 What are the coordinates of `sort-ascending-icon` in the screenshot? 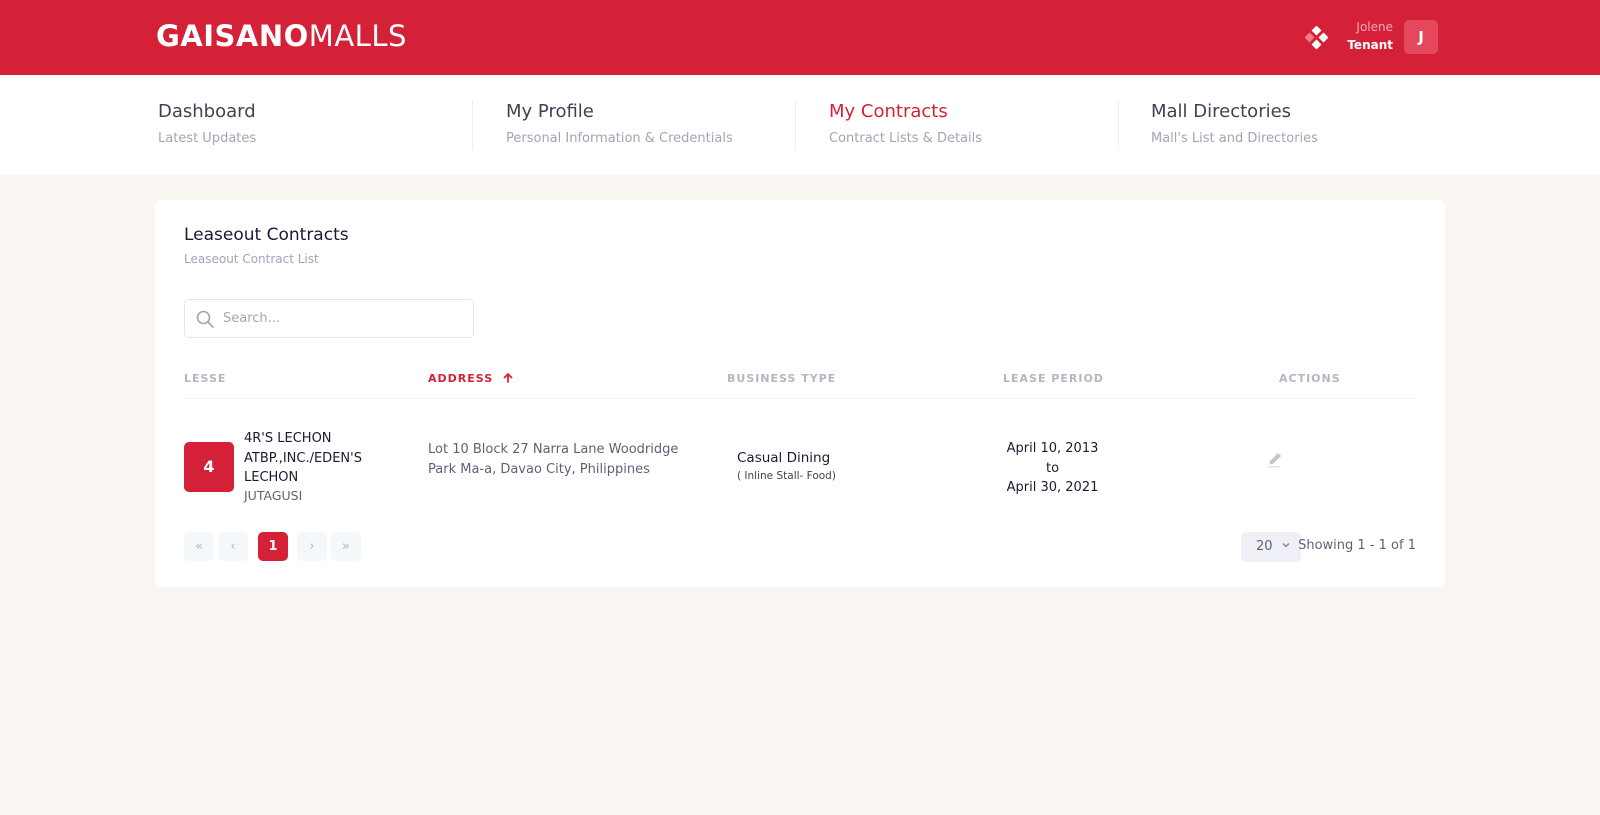 It's located at (508, 378).